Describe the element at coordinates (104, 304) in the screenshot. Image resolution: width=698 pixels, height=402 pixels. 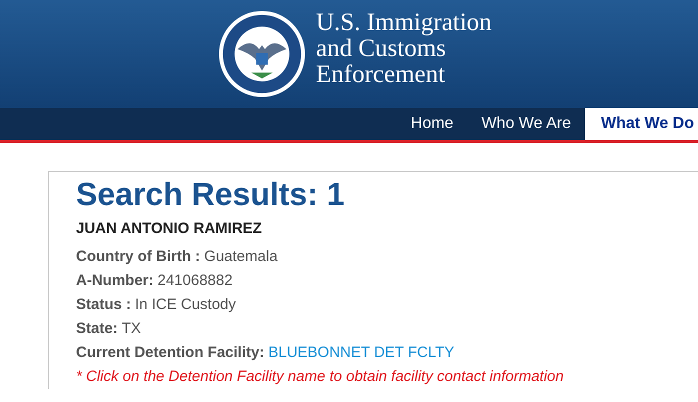
I see `field-label: Status :` at that location.